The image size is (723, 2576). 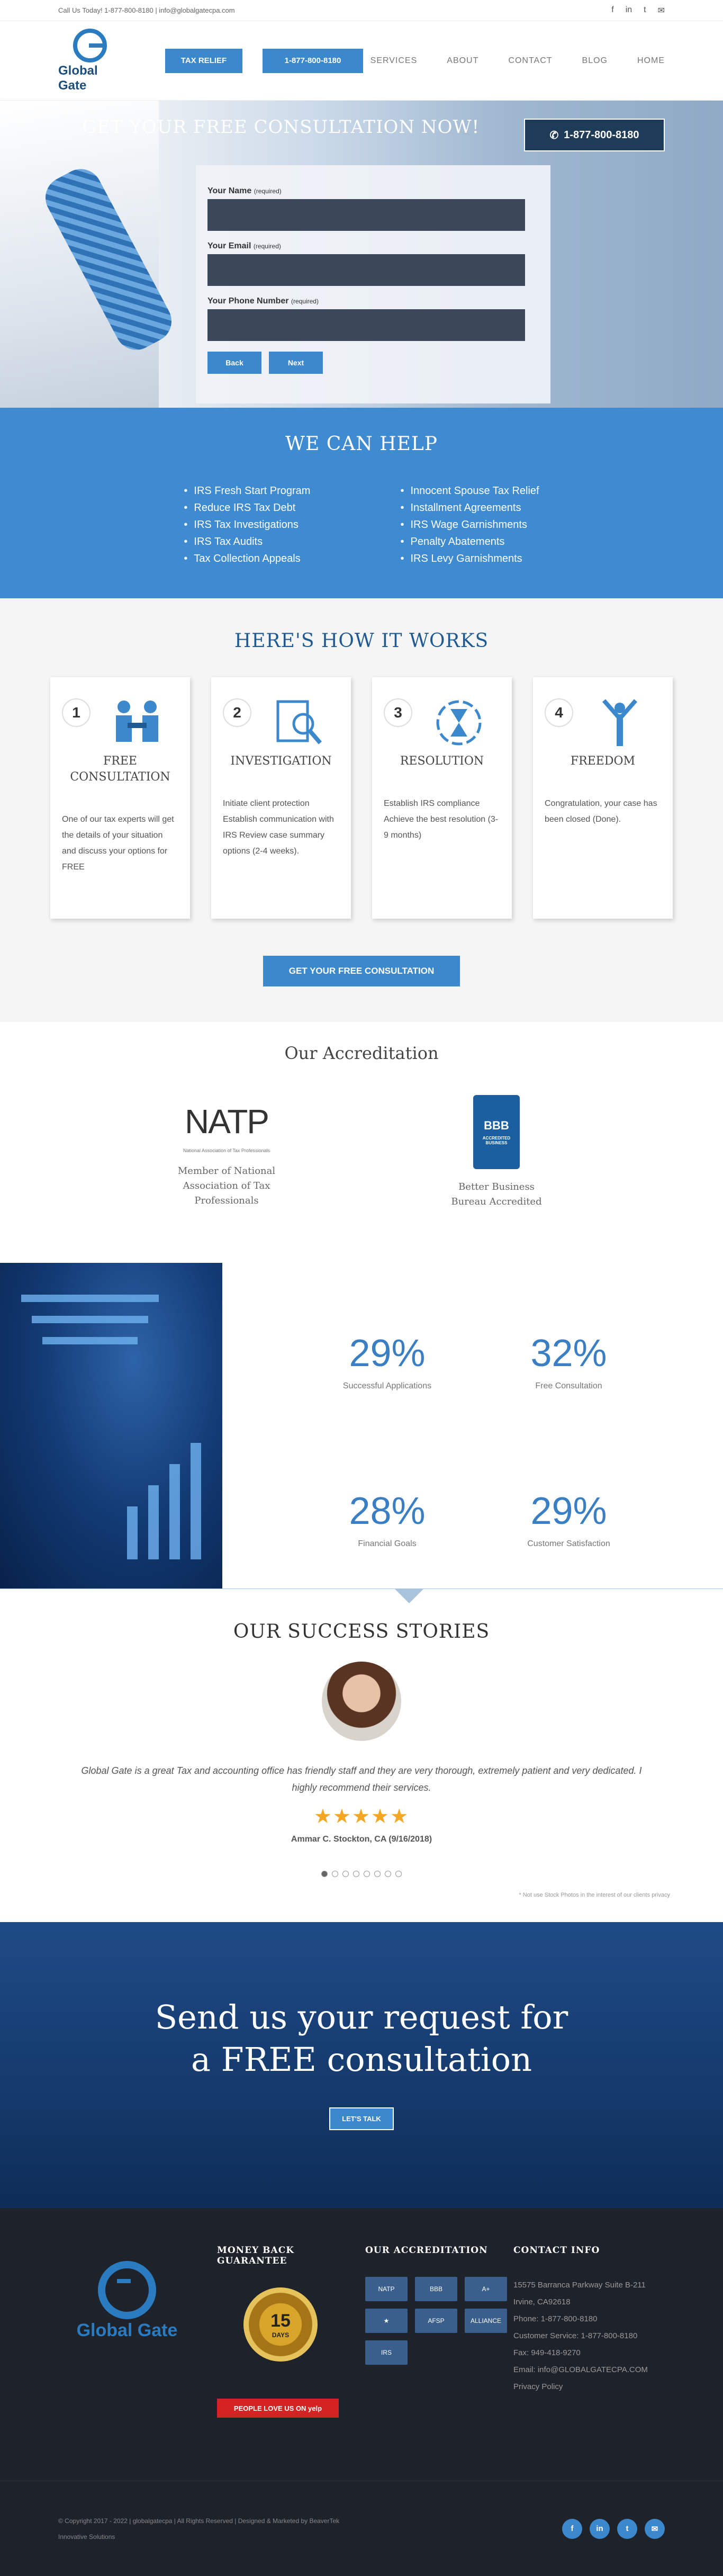 I want to click on stats-chart-image, so click(x=111, y=1425).